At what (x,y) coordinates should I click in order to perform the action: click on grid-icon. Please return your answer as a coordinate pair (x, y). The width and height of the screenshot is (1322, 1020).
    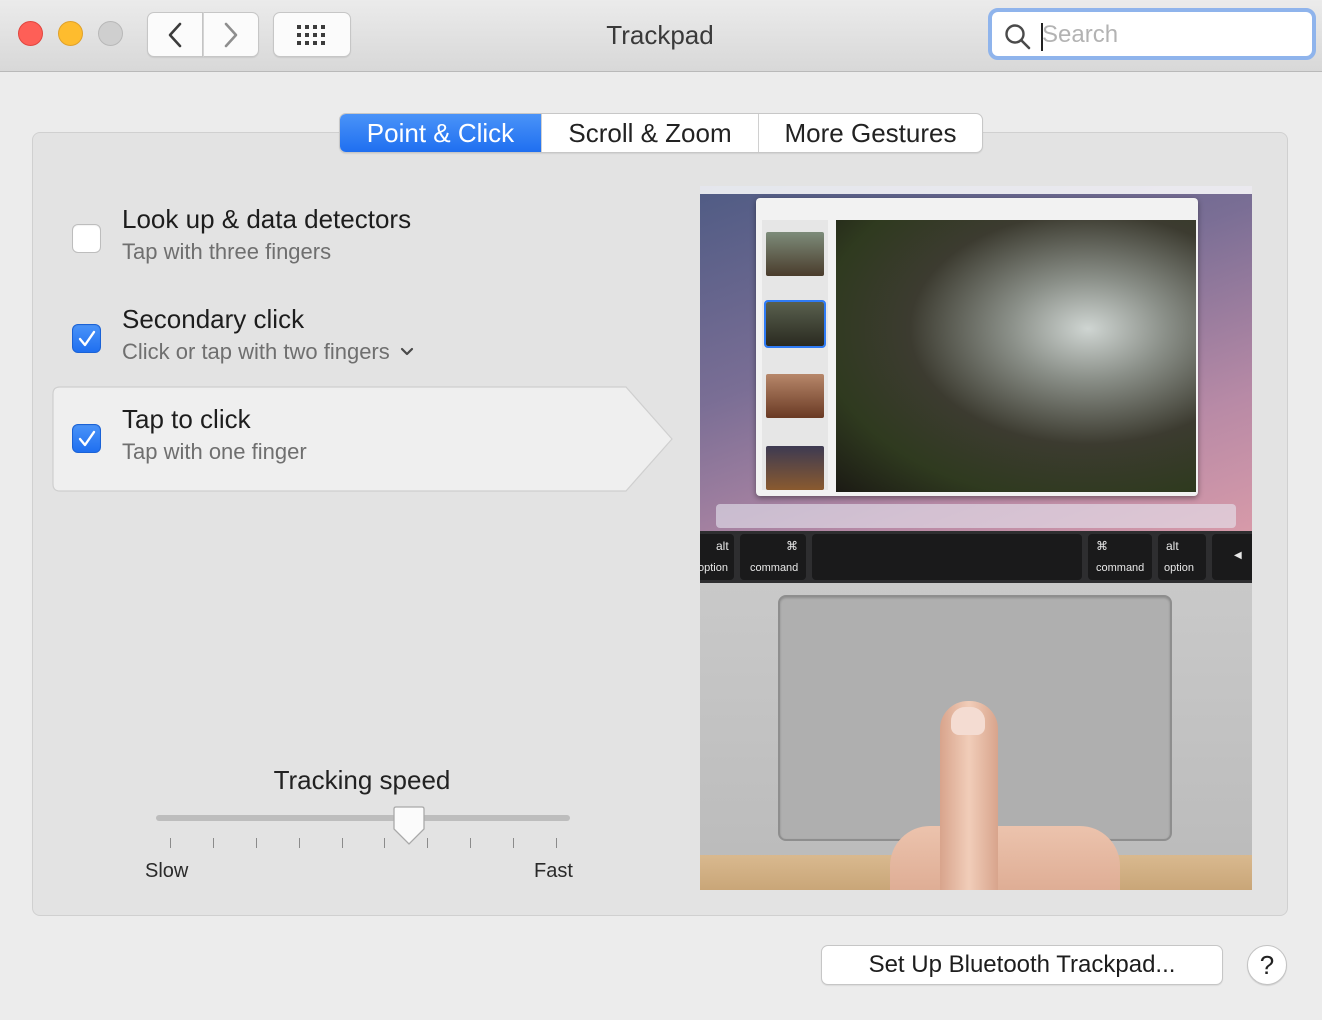
    Looking at the image, I should click on (311, 34).